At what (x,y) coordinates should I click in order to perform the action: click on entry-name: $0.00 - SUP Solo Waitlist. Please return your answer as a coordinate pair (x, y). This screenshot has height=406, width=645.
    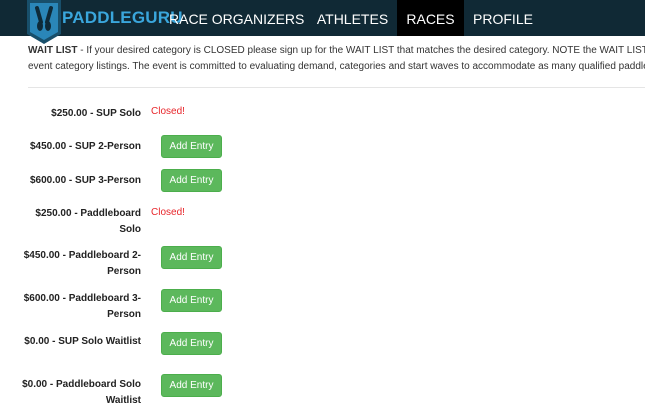
    Looking at the image, I should click on (82, 341).